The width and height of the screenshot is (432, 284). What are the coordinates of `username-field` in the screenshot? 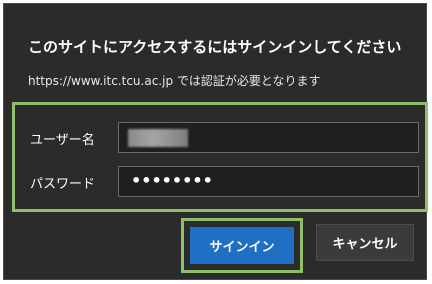 It's located at (268, 137).